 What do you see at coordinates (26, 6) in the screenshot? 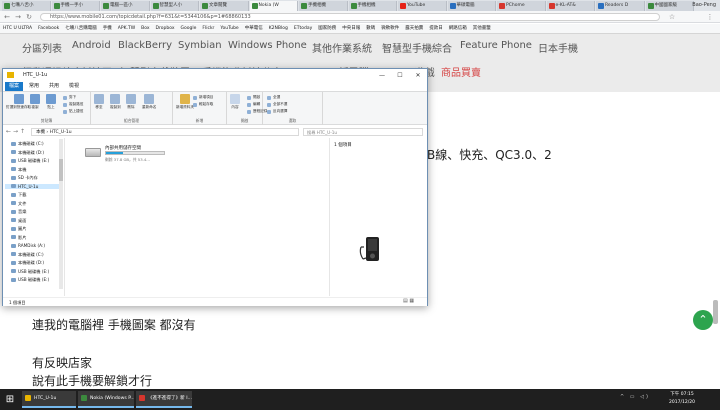
I see `browser-tab: 七嘴八舌小` at bounding box center [26, 6].